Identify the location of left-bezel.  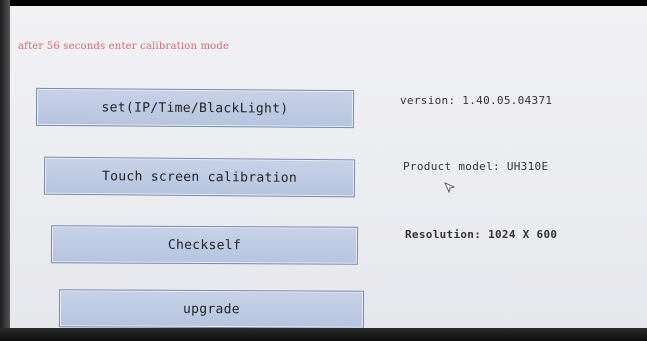
(5, 170).